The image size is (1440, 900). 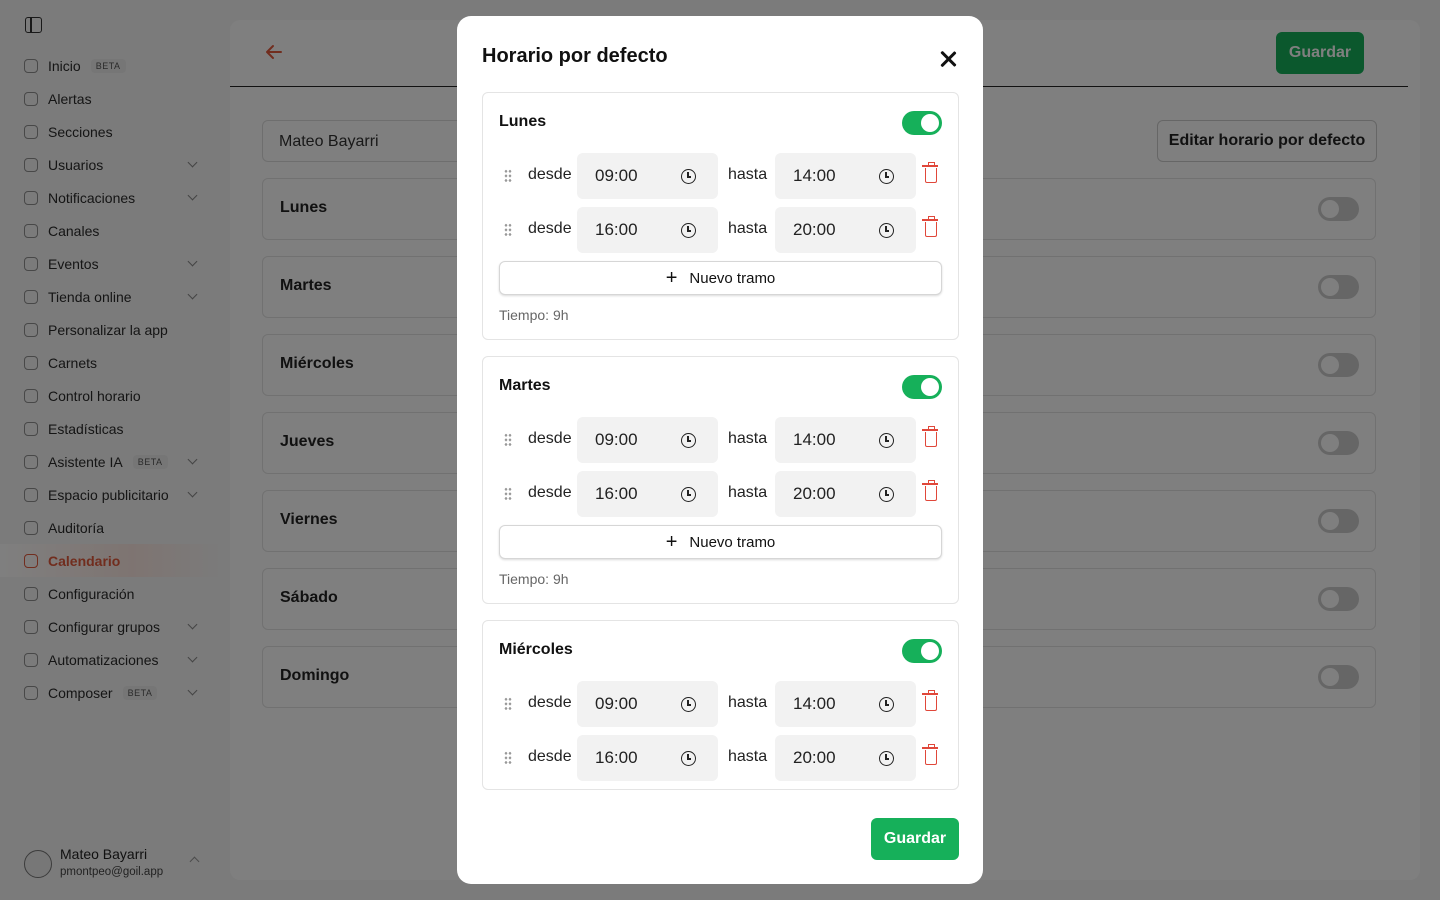 What do you see at coordinates (523, 121) in the screenshot?
I see `day-name: Lunes` at bounding box center [523, 121].